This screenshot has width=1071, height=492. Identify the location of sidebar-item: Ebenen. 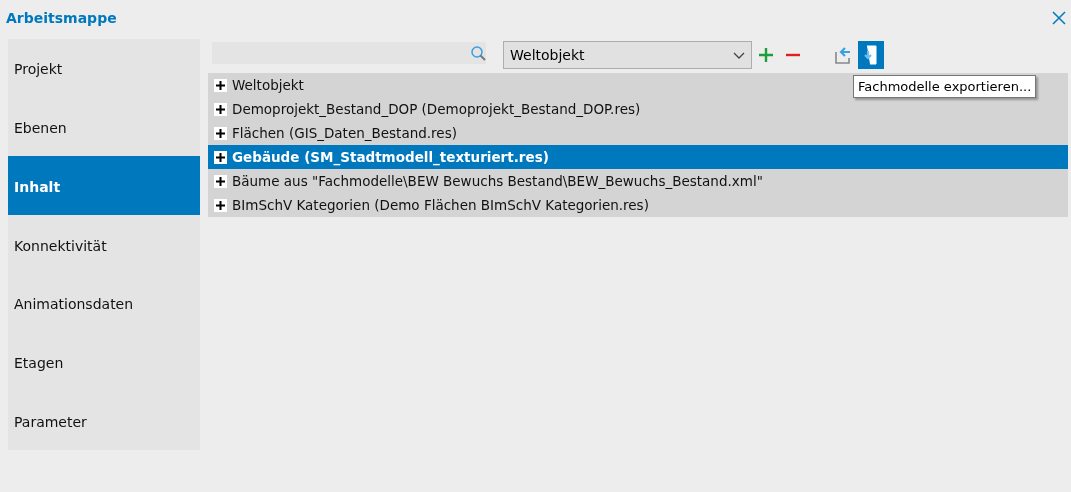
(104, 127).